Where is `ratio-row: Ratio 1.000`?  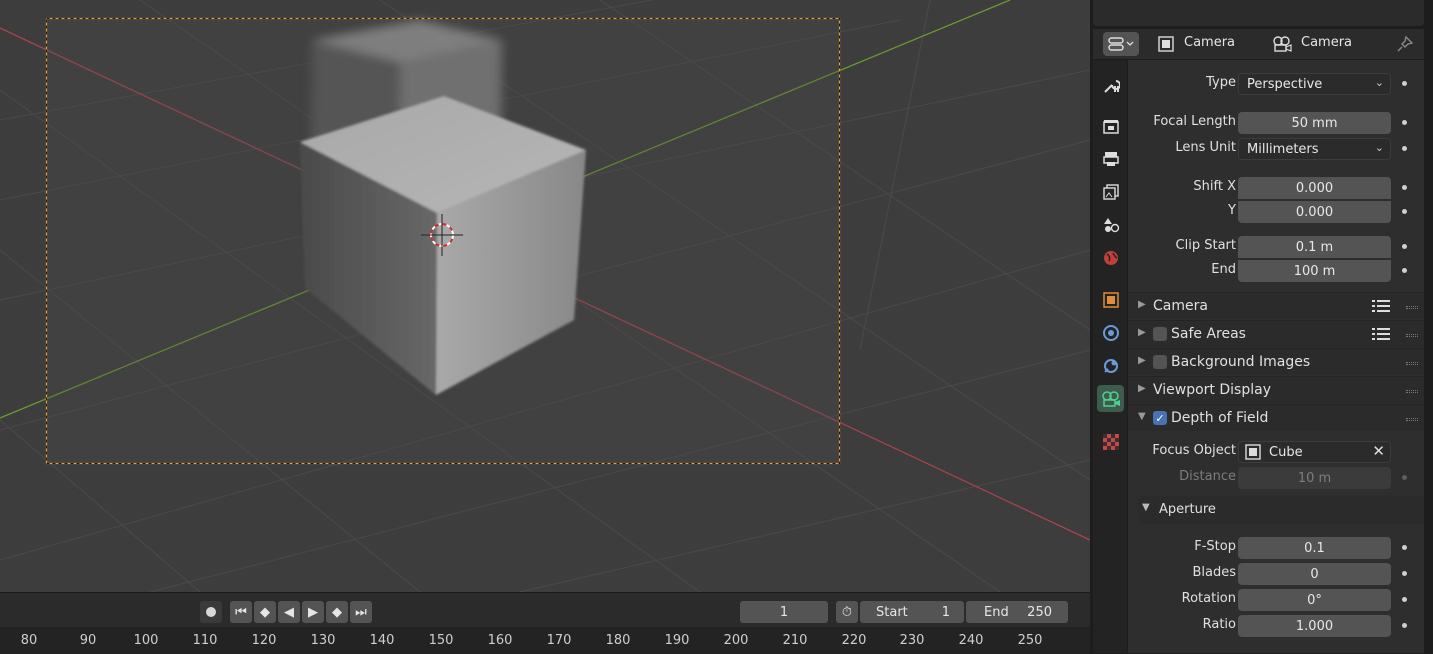 ratio-row: Ratio 1.000 is located at coordinates (1276, 626).